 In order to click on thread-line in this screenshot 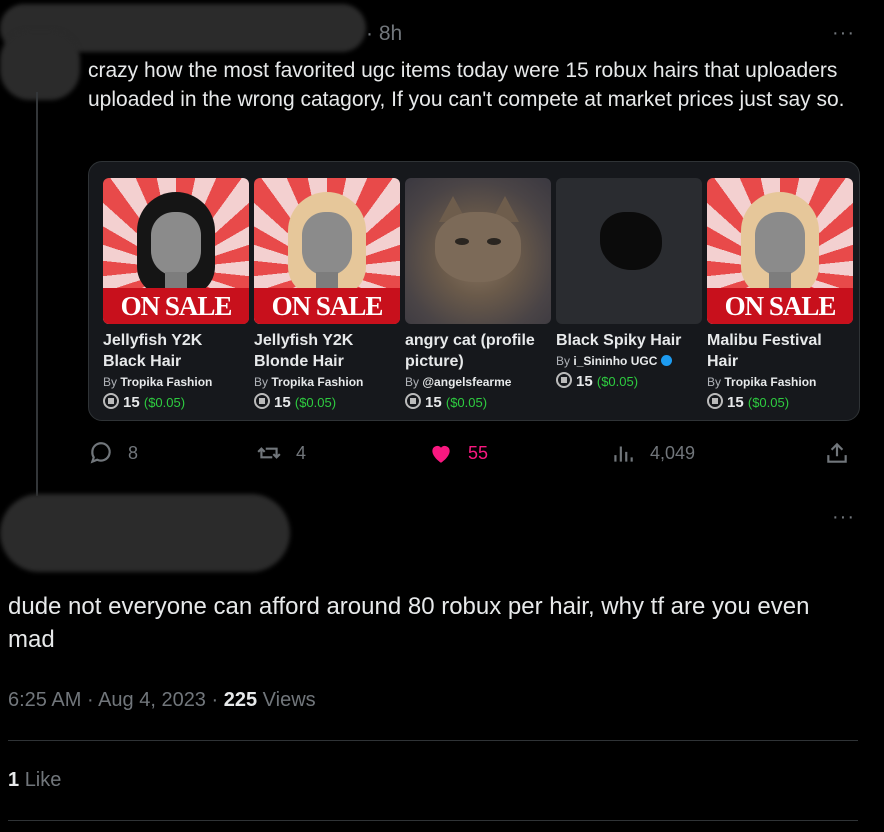, I will do `click(37, 294)`.